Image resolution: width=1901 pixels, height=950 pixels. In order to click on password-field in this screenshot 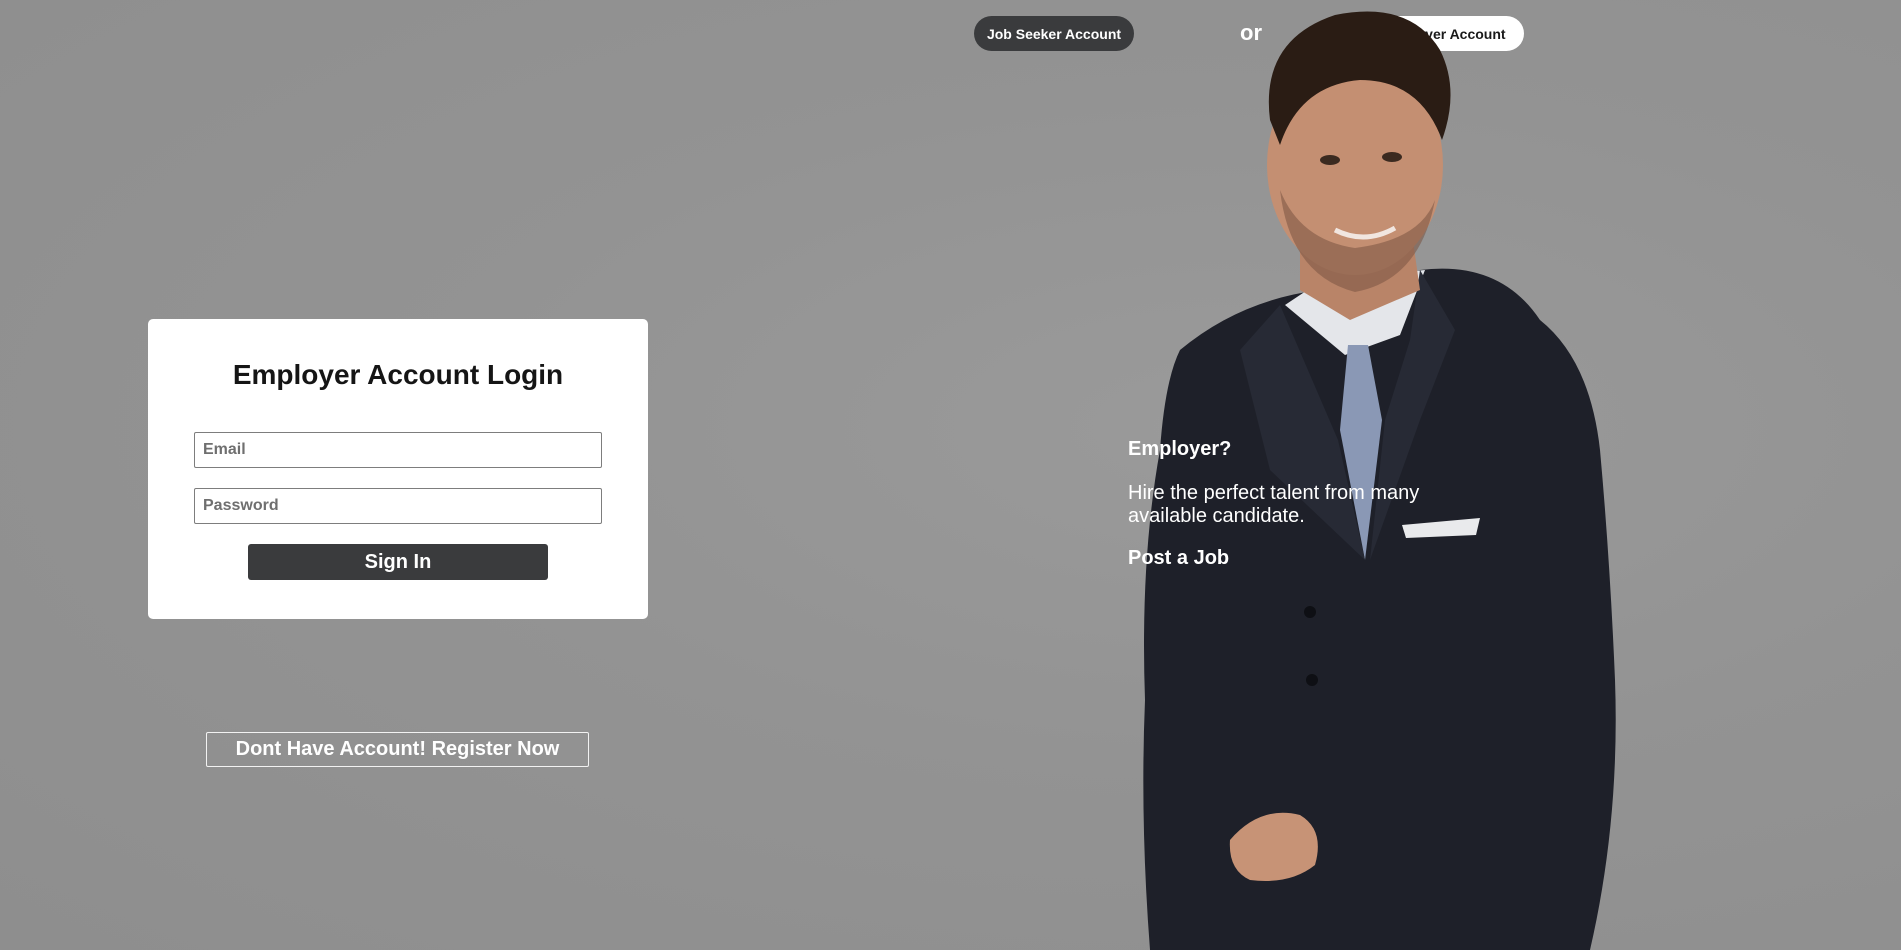, I will do `click(398, 506)`.